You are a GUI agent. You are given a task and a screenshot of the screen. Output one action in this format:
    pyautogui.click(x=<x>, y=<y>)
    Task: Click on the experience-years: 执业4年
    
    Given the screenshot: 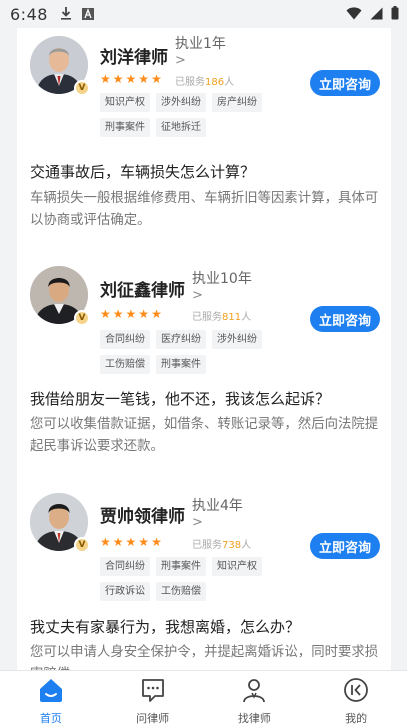 What is the action you would take?
    pyautogui.click(x=217, y=506)
    